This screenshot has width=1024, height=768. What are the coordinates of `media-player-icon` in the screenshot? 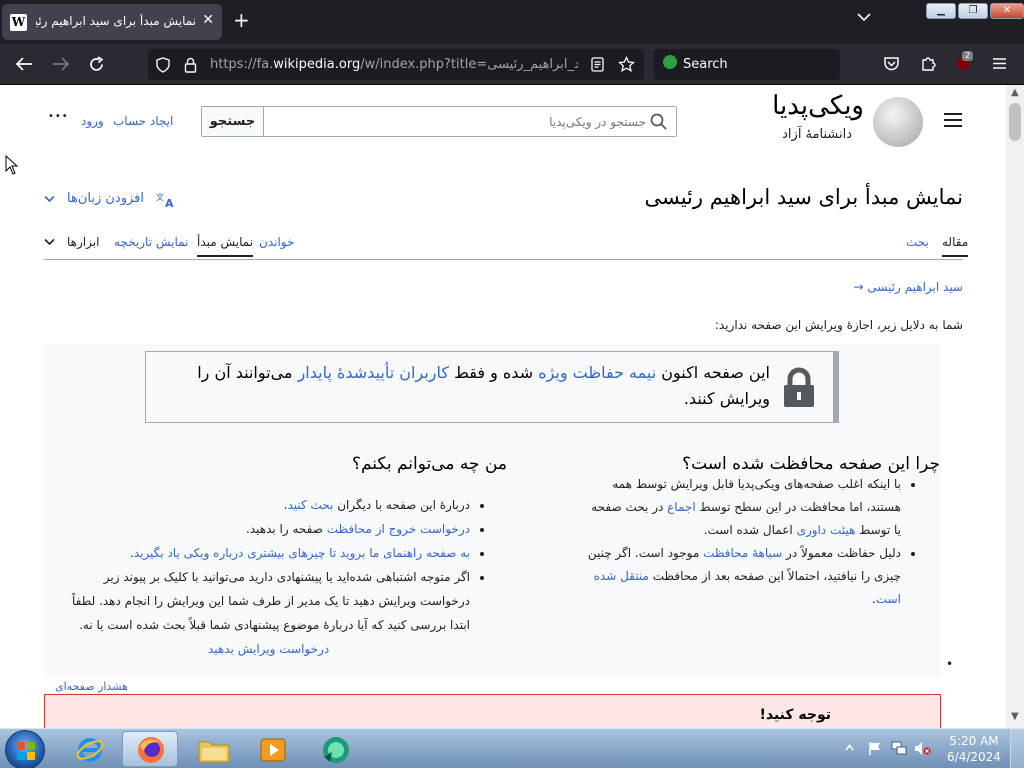 It's located at (273, 750).